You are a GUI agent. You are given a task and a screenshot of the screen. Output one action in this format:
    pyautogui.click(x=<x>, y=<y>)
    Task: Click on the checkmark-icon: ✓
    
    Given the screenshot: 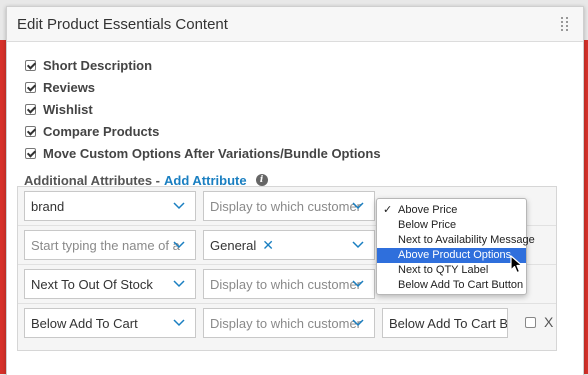 What is the action you would take?
    pyautogui.click(x=388, y=210)
    